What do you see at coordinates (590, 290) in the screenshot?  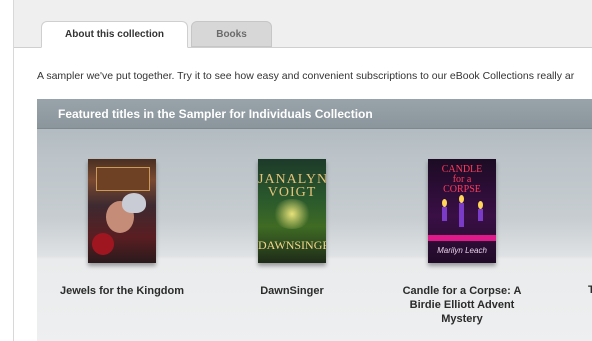 I see `book-title-partial: T` at bounding box center [590, 290].